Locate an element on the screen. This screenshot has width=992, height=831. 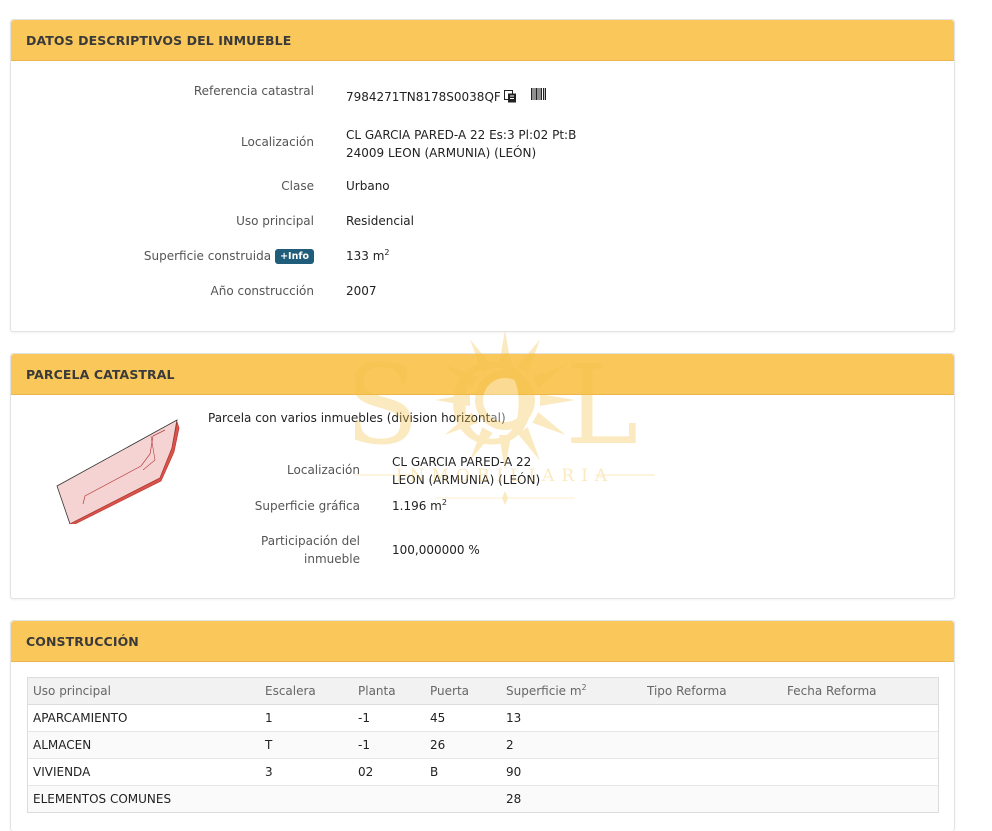
cell-superficie: 90 is located at coordinates (571, 772).